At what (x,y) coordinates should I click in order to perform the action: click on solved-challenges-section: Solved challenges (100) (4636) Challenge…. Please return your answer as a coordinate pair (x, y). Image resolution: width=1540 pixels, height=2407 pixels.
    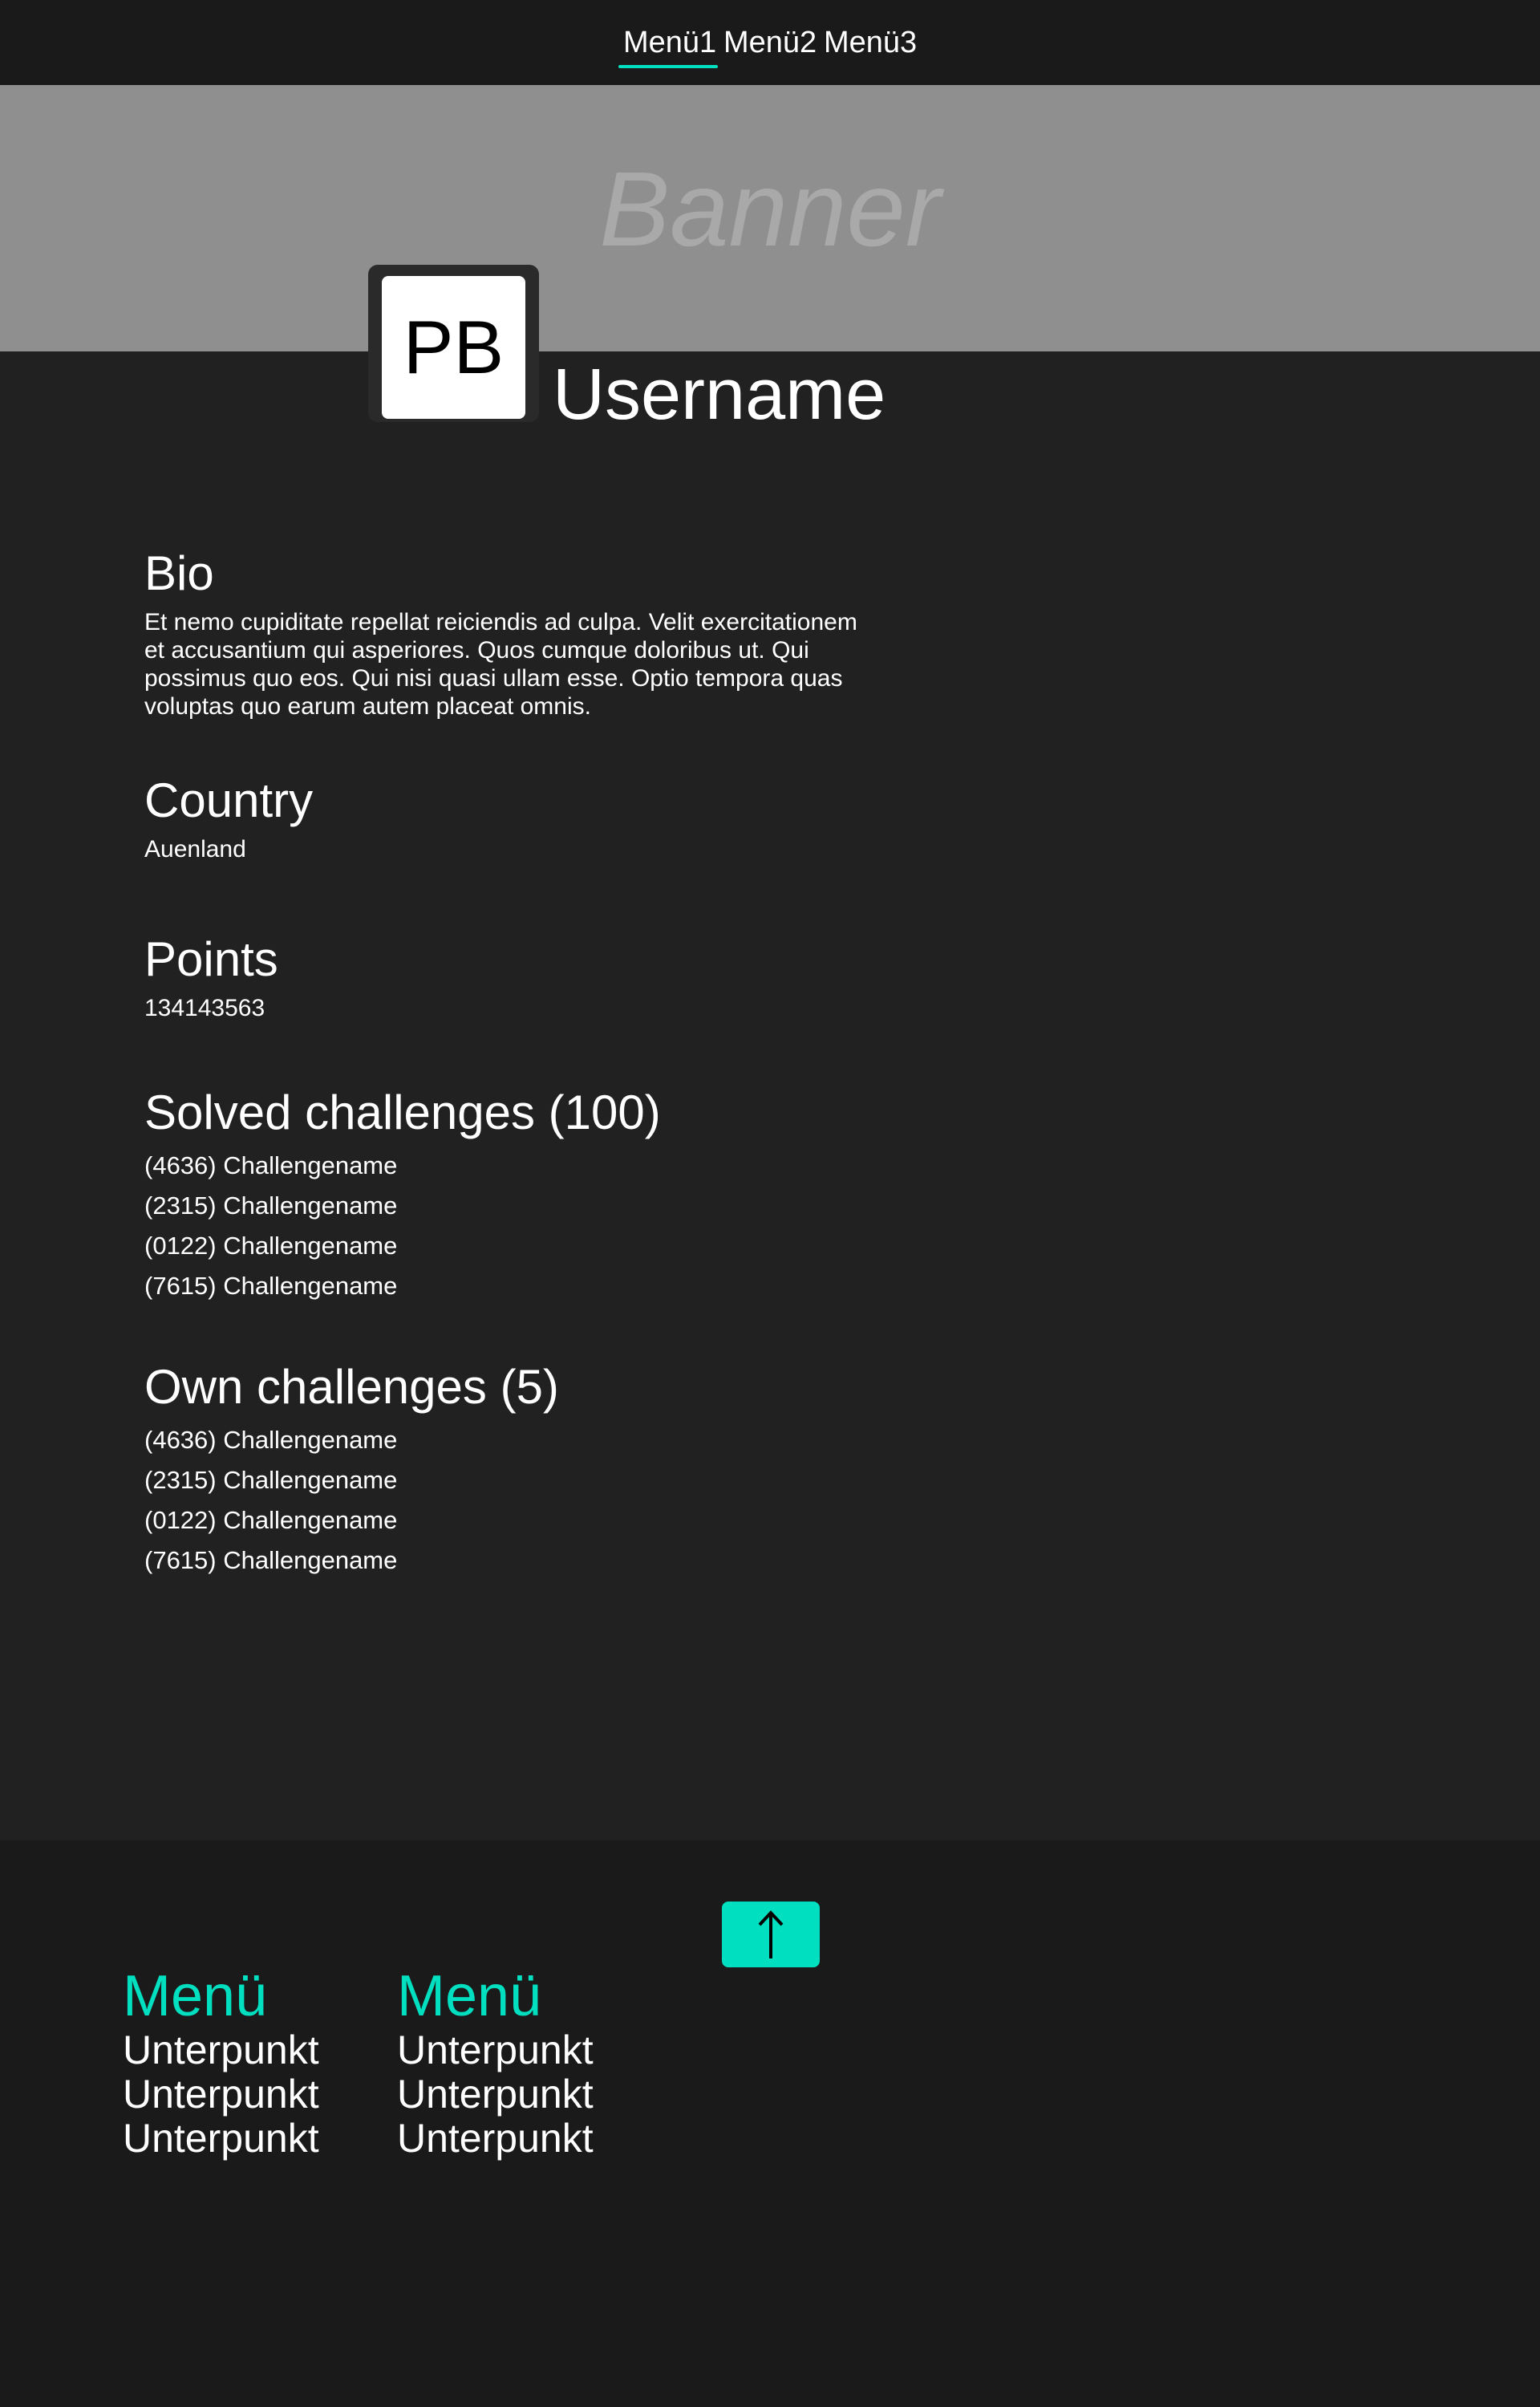
    Looking at the image, I should click on (513, 1195).